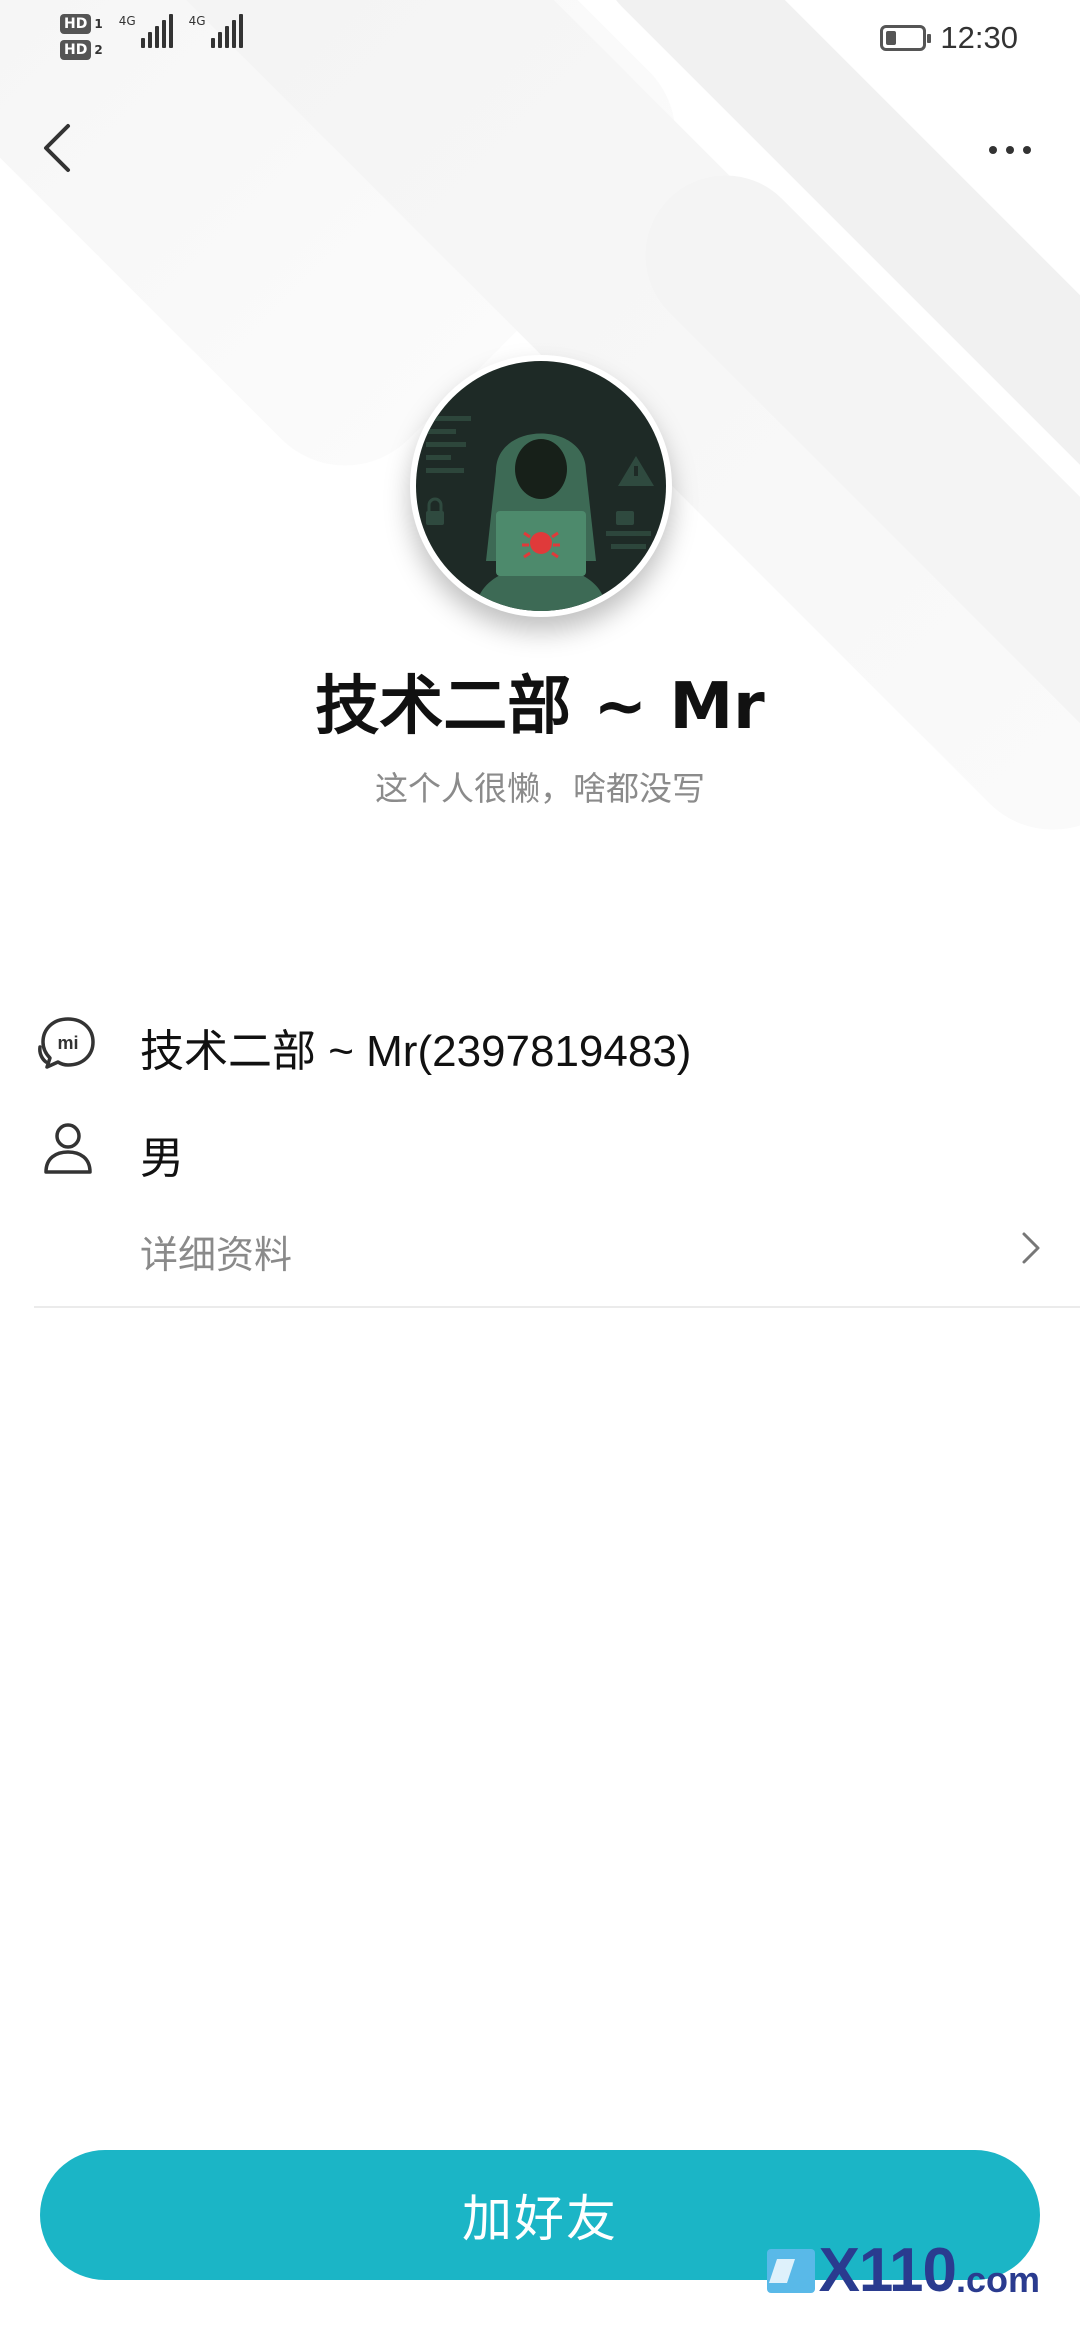  What do you see at coordinates (540, 707) in the screenshot?
I see `profile-name: 技术二部 ~ Mr` at bounding box center [540, 707].